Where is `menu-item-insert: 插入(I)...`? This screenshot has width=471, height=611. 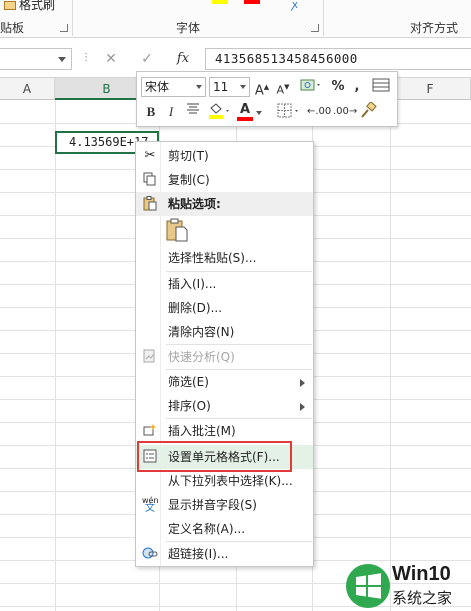 menu-item-insert: 插入(I)... is located at coordinates (224, 284).